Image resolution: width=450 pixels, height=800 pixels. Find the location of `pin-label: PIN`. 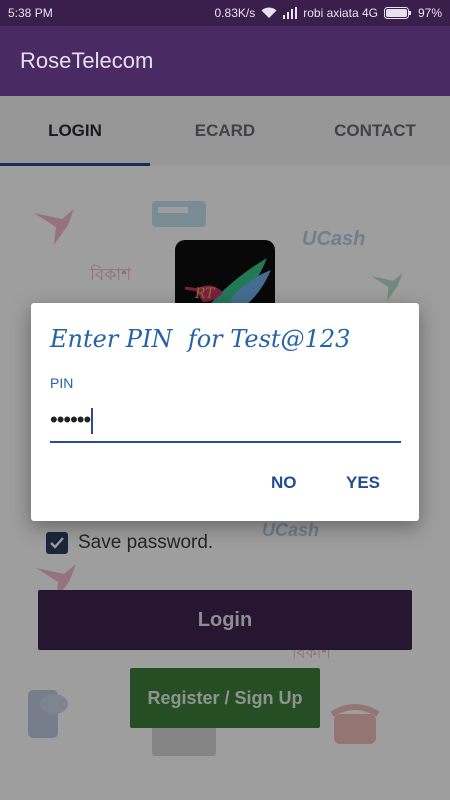

pin-label: PIN is located at coordinates (62, 383).